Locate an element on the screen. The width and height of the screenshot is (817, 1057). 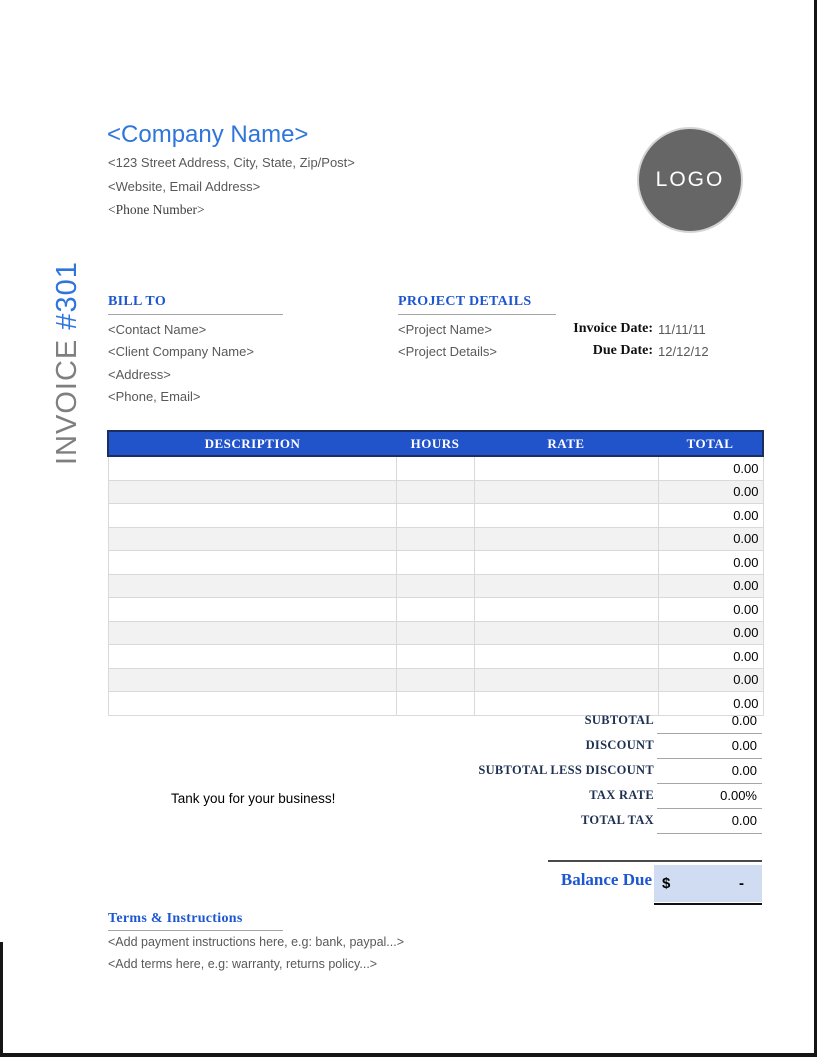
invoice-date-label: Invoice Date: is located at coordinates (613, 328).